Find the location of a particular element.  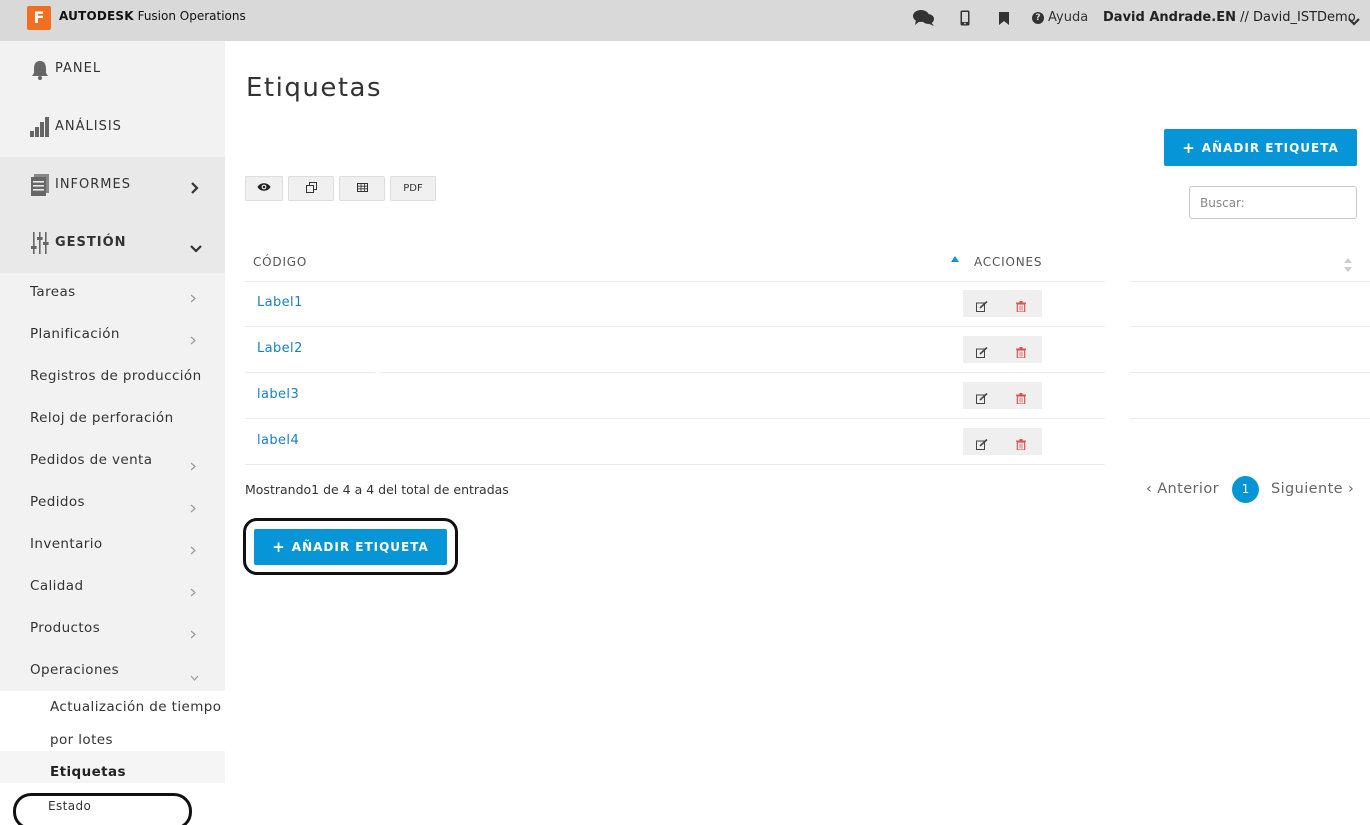

chat-icon is located at coordinates (924, 18).